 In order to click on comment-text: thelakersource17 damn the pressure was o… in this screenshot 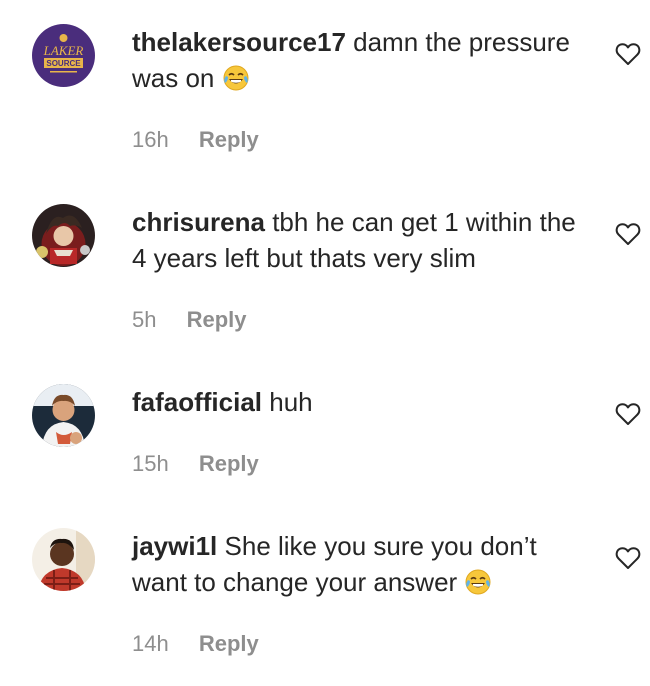, I will do `click(362, 60)`.